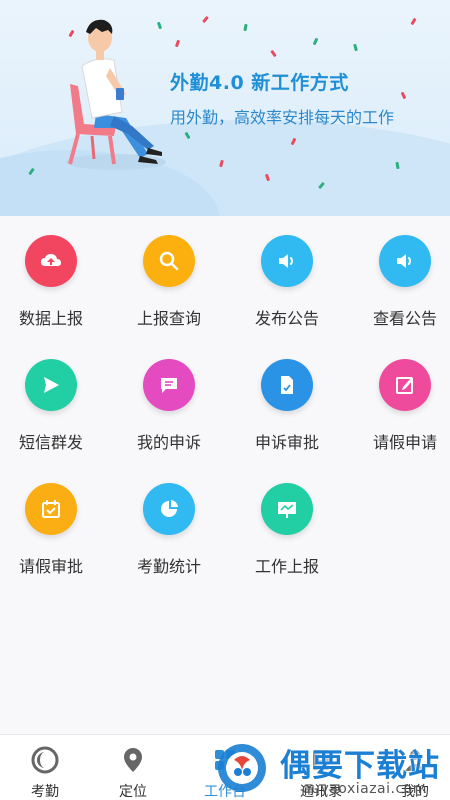  What do you see at coordinates (404, 318) in the screenshot?
I see `tile-label: 查看公告` at bounding box center [404, 318].